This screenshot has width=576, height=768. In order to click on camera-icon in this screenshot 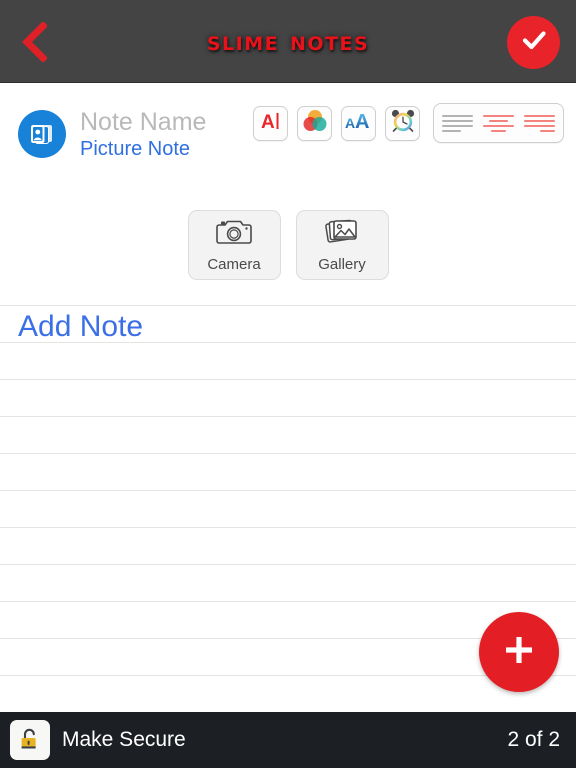, I will do `click(234, 234)`.